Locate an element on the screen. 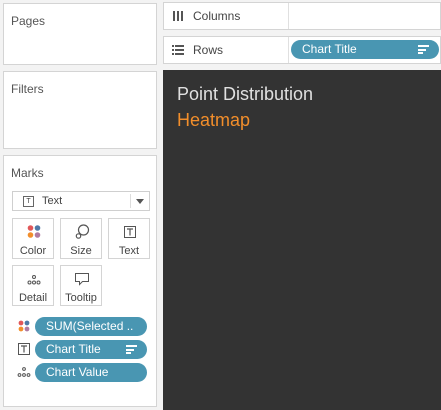 Image resolution: width=441 pixels, height=410 pixels. pill-label: SUM(Selected .. is located at coordinates (90, 326).